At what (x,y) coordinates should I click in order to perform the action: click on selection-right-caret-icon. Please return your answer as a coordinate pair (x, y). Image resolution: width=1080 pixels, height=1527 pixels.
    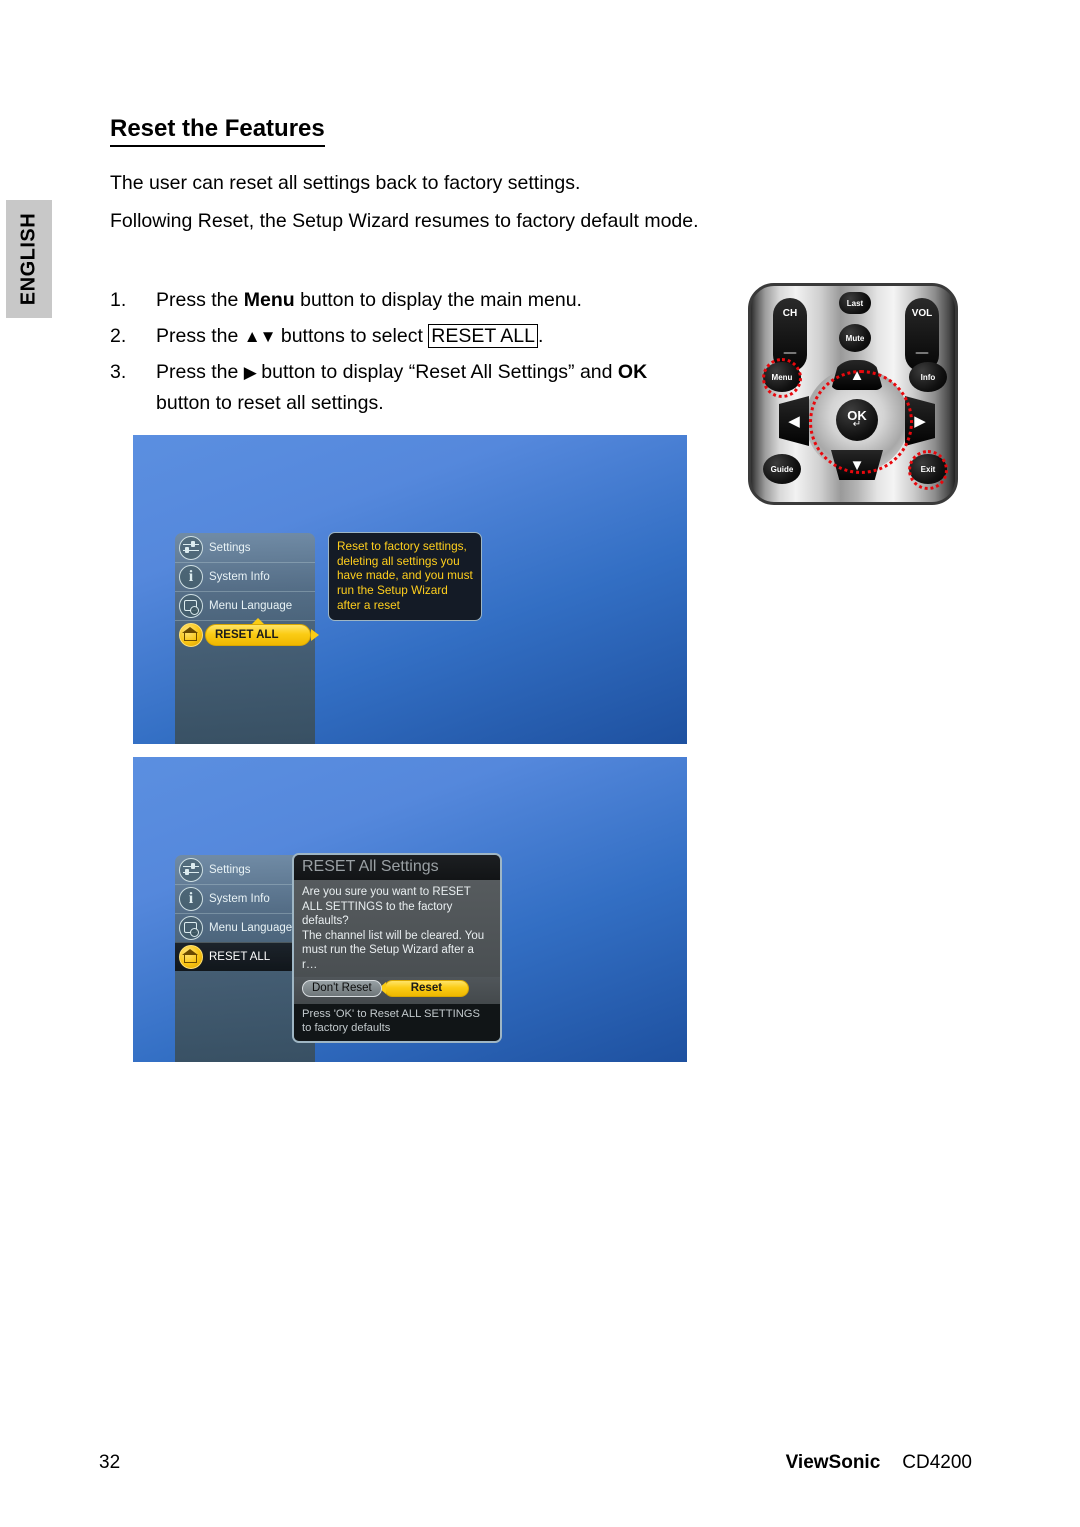
    Looking at the image, I should click on (315, 635).